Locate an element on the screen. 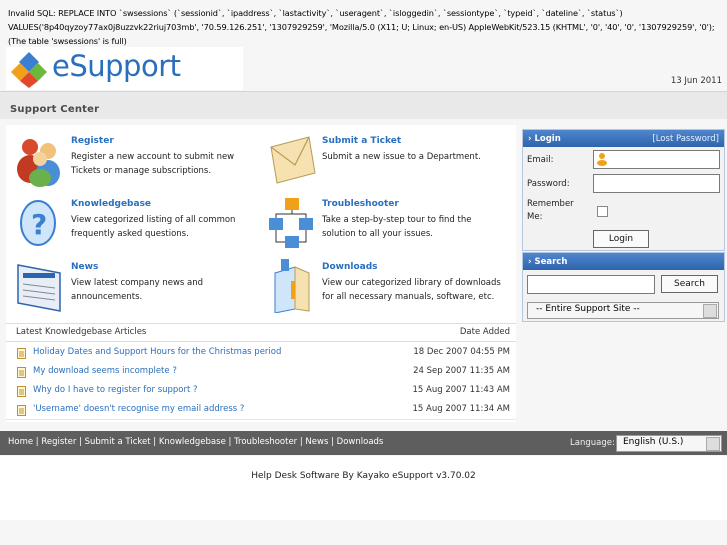  search-button: Search is located at coordinates (689, 284).